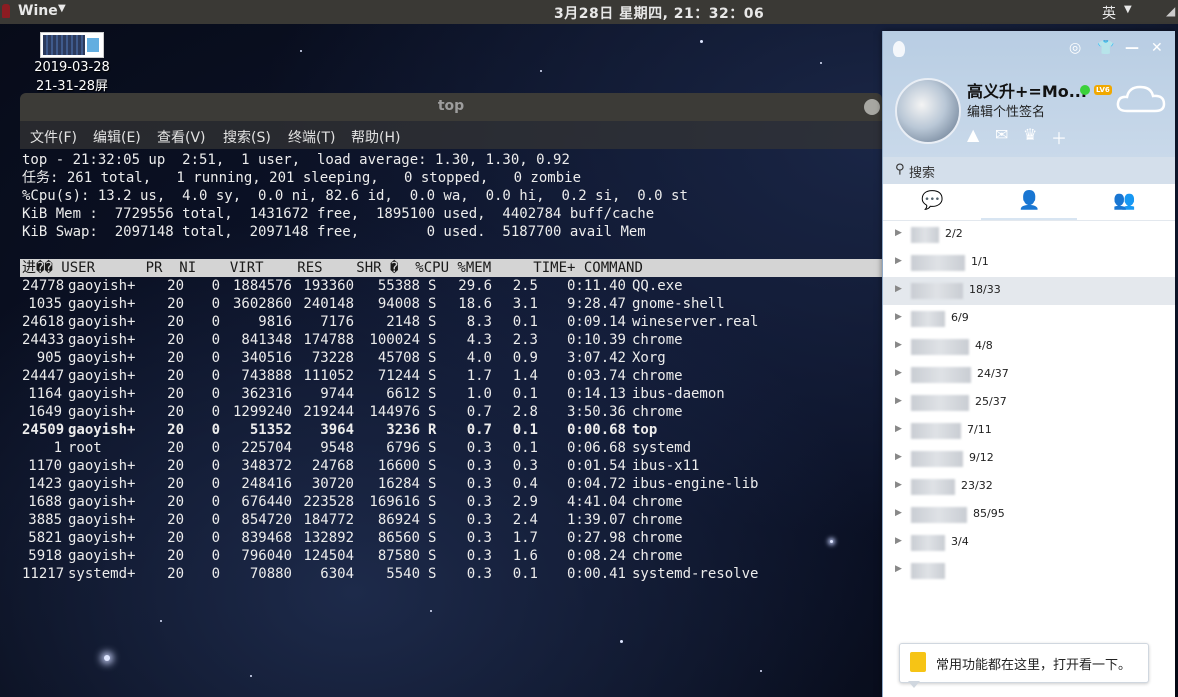  What do you see at coordinates (1029, 403) in the screenshot?
I see `contact-group: ▶ 25/37` at bounding box center [1029, 403].